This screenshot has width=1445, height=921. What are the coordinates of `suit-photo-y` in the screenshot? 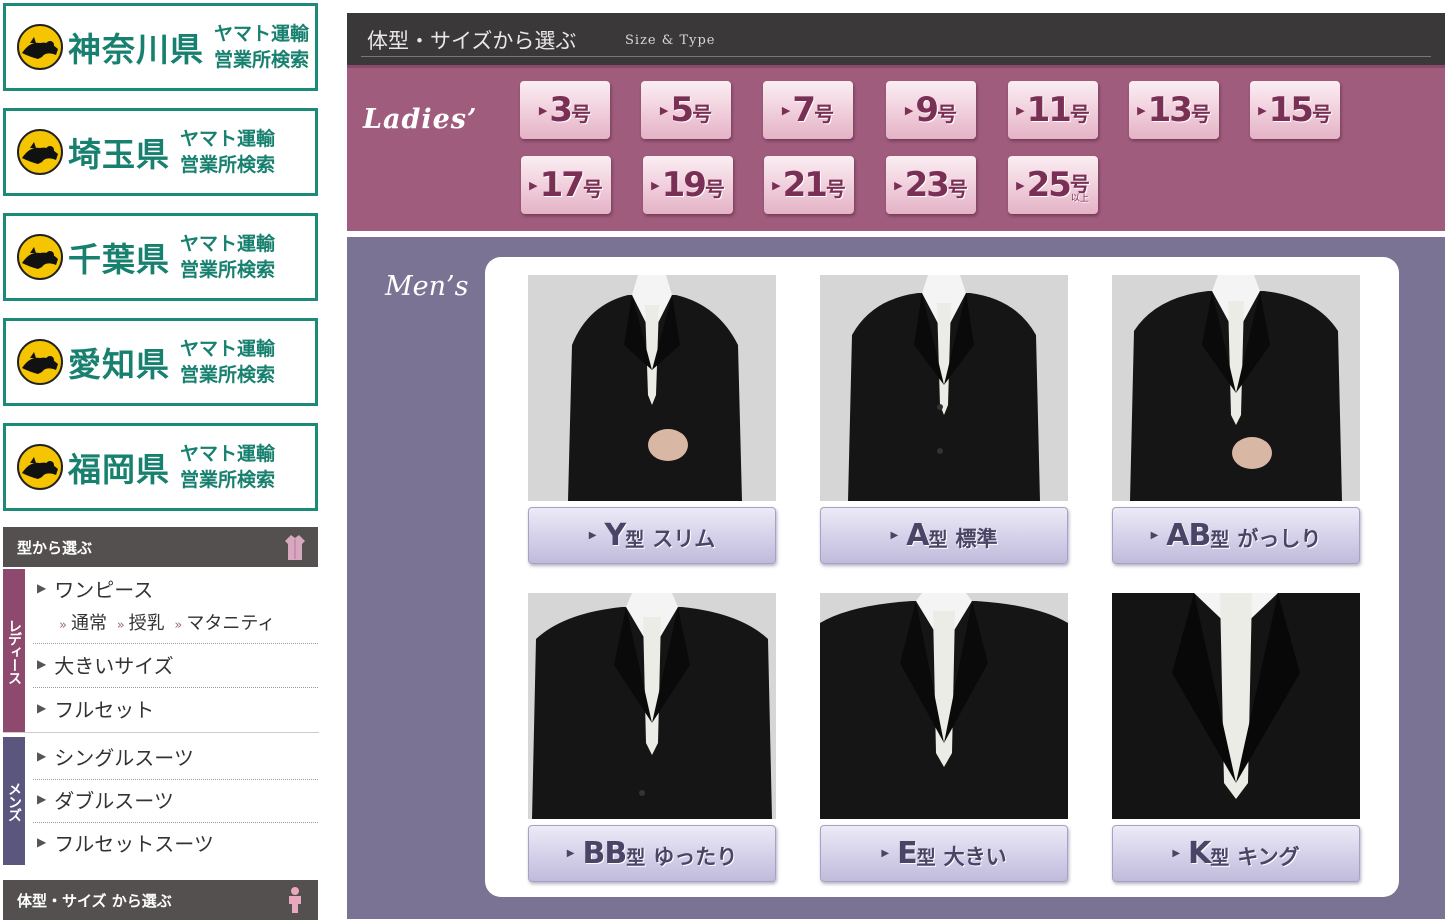 It's located at (652, 388).